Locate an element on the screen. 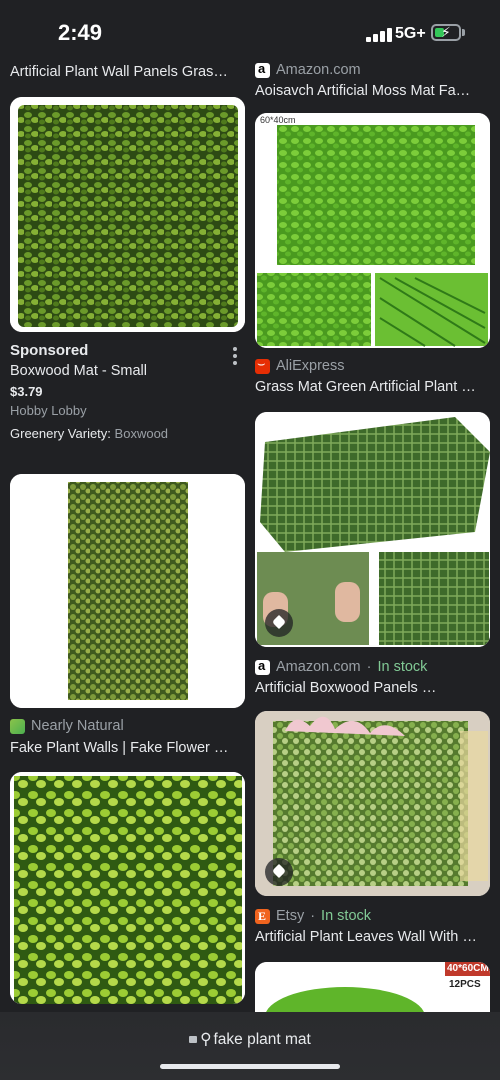 The image size is (500, 1080). result-source: Nearly Natural is located at coordinates (127, 726).